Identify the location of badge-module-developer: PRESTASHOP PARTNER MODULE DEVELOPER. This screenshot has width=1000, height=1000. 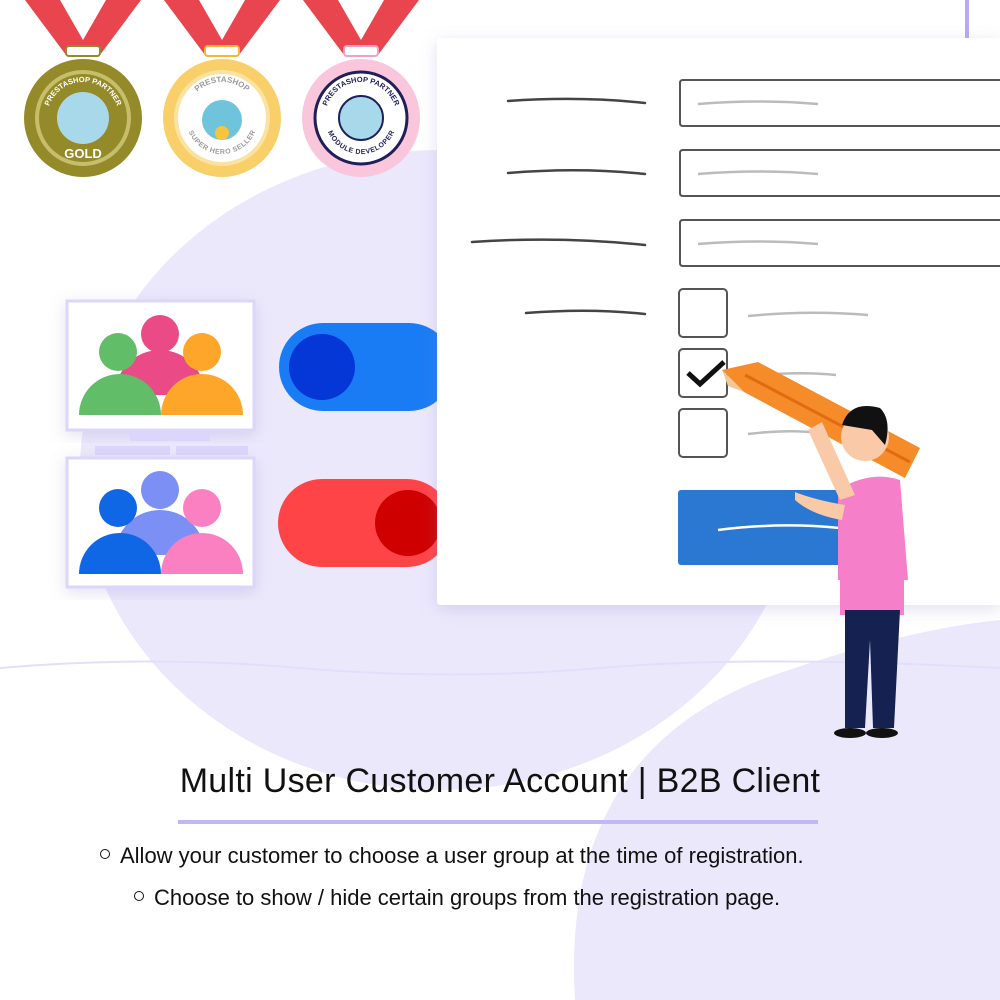
(361, 88).